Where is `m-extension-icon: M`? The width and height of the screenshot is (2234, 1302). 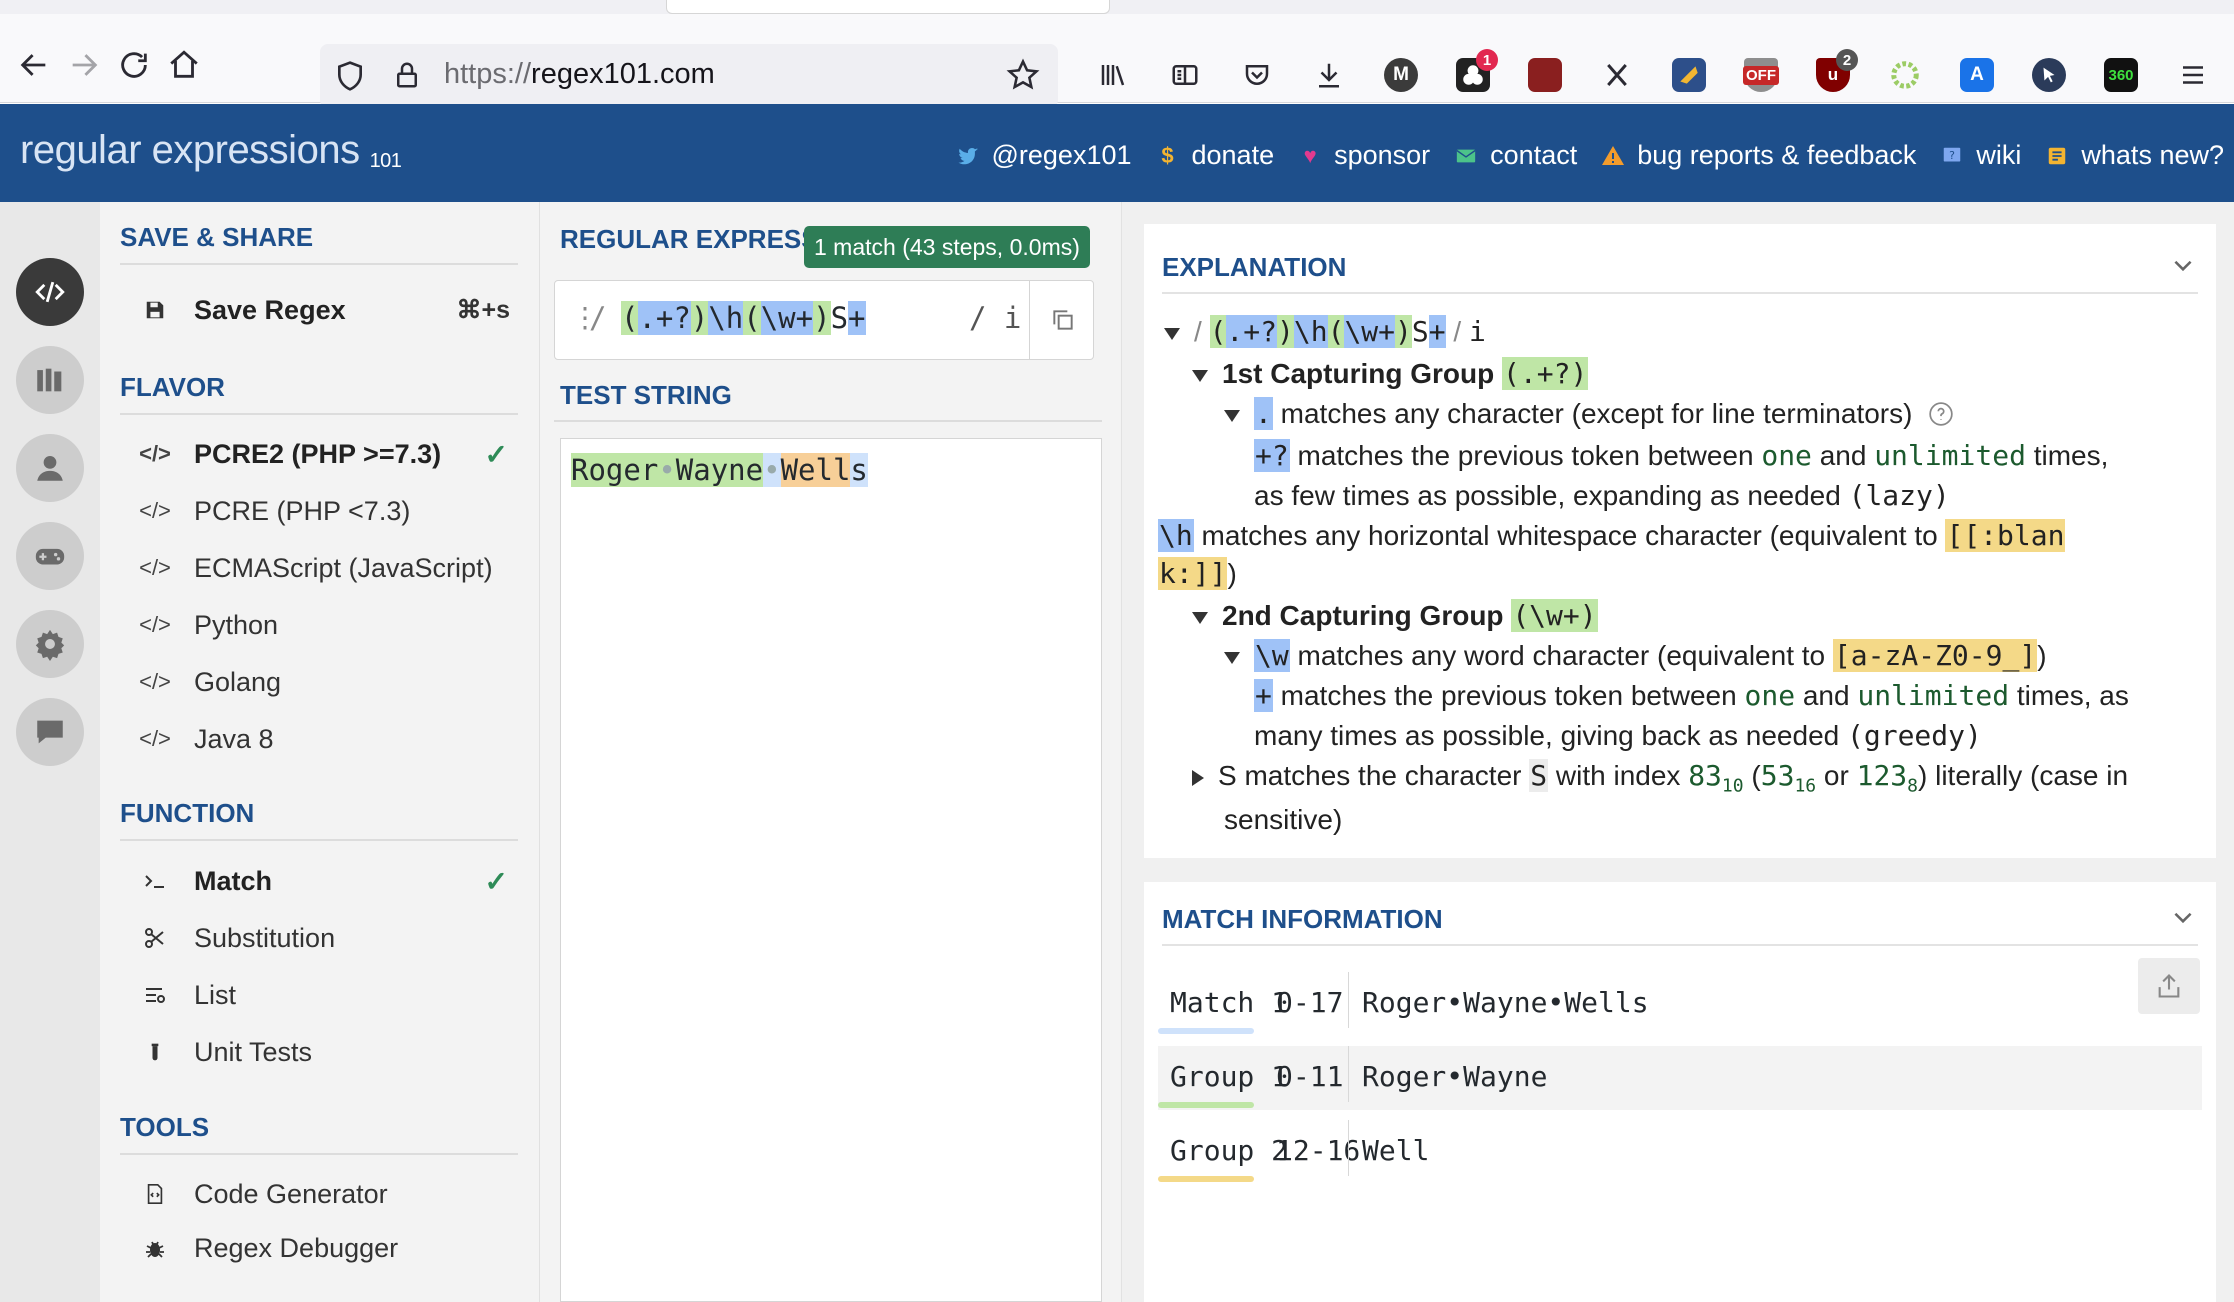 m-extension-icon: M is located at coordinates (1401, 75).